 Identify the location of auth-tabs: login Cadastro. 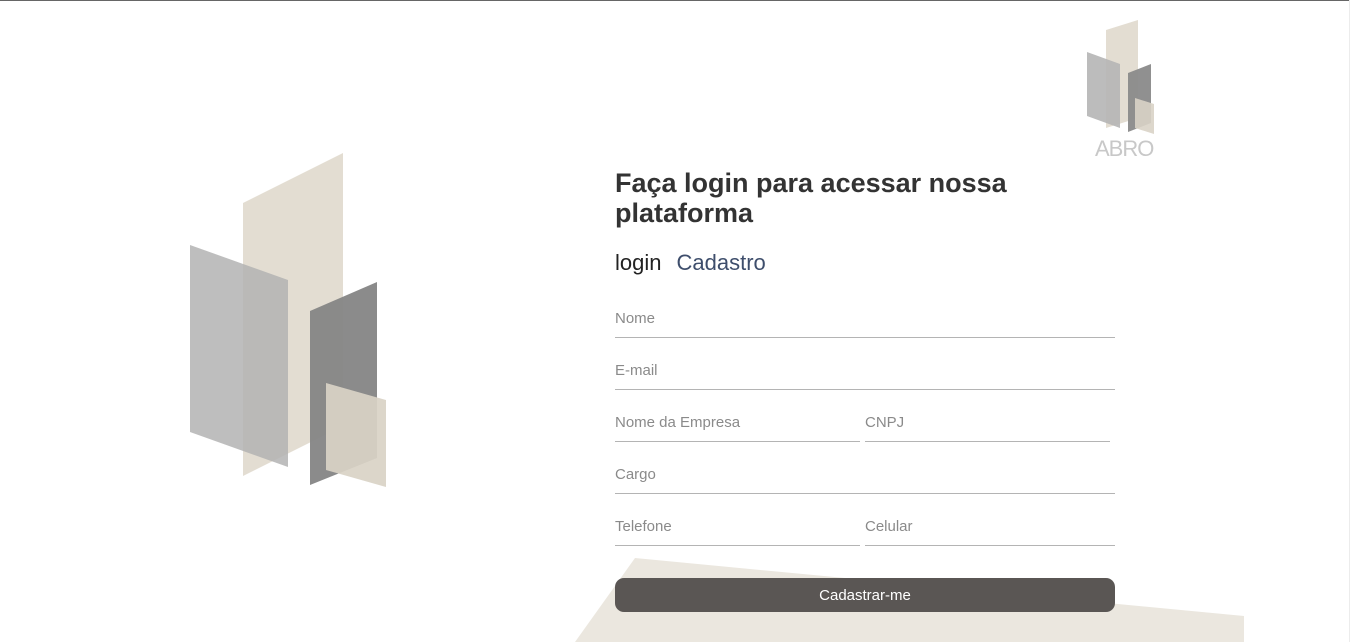
(865, 263).